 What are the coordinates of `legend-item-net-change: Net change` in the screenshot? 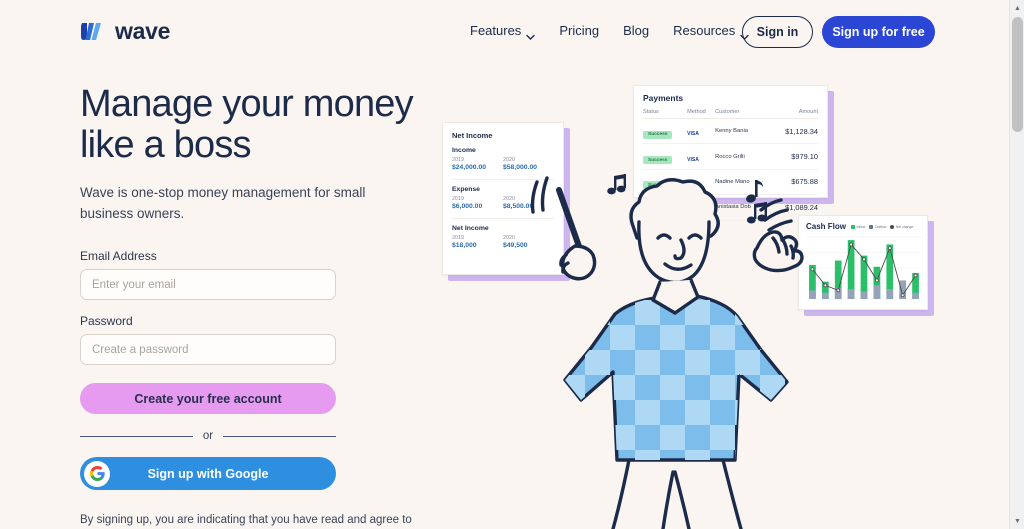 It's located at (902, 226).